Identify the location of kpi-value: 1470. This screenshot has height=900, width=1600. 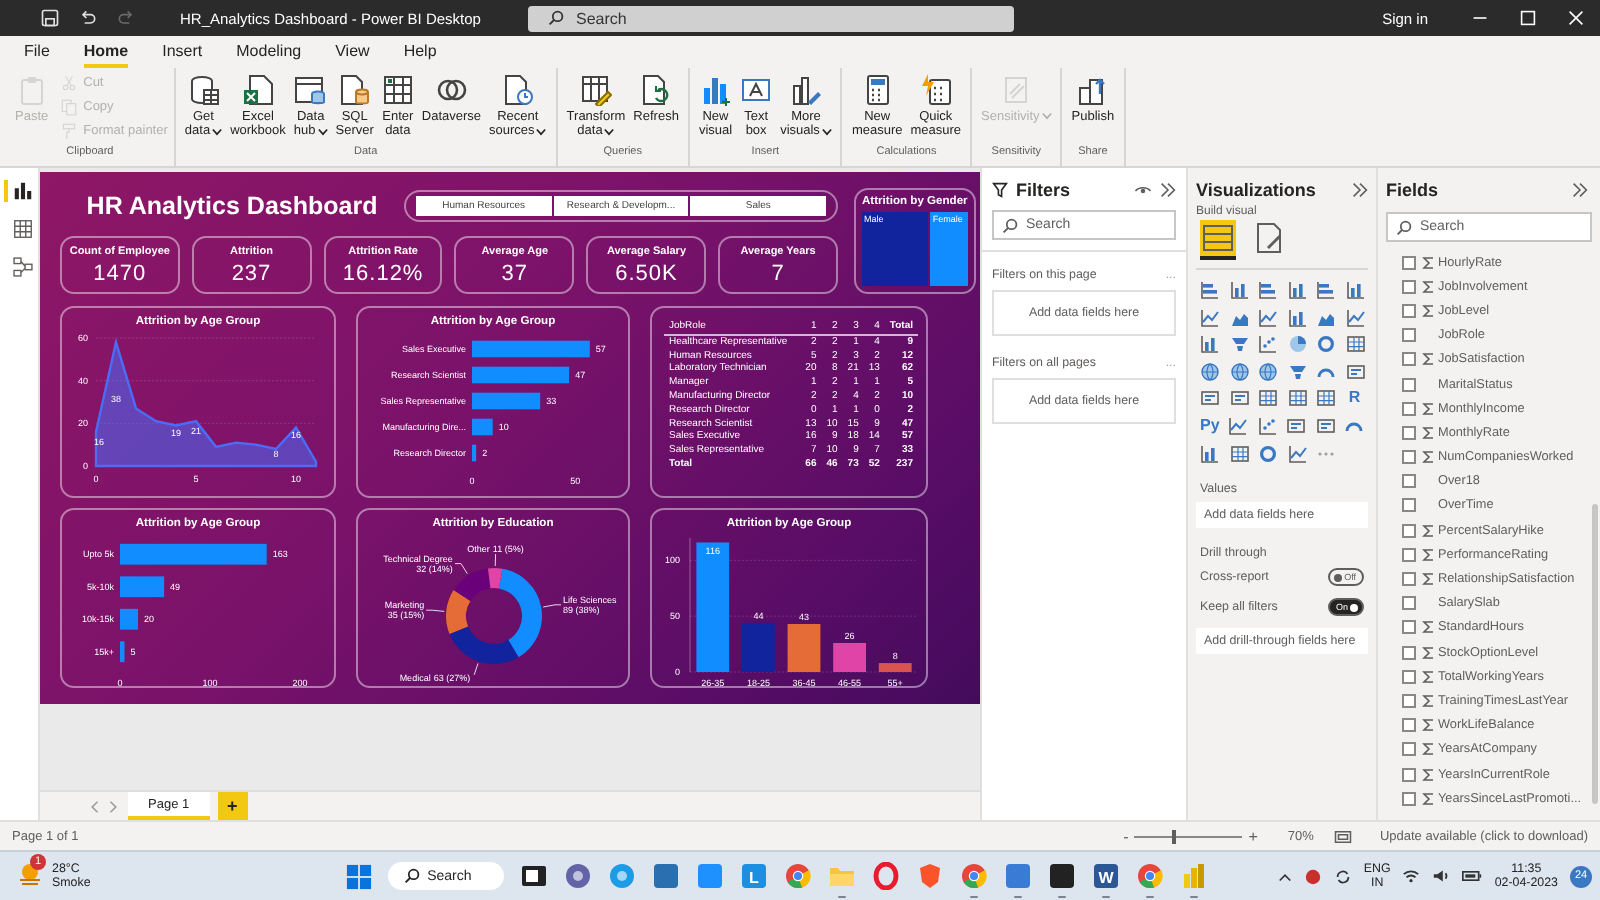
(120, 273).